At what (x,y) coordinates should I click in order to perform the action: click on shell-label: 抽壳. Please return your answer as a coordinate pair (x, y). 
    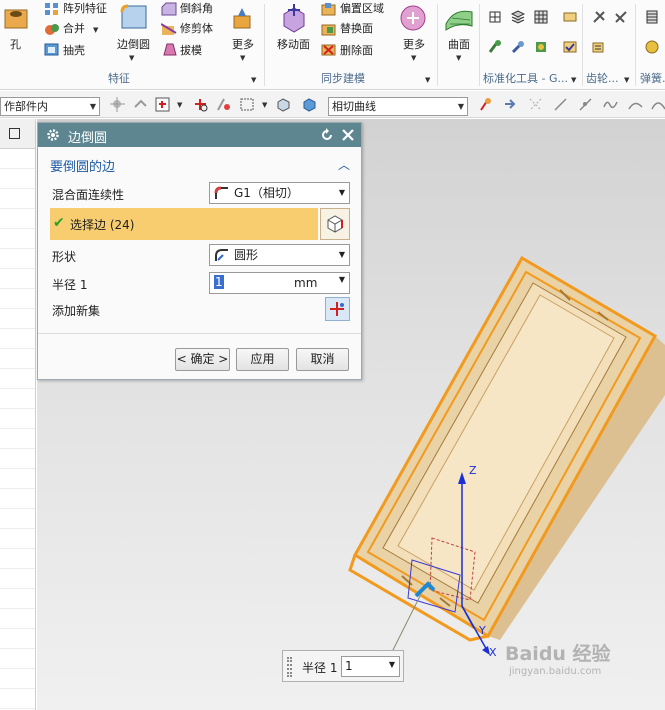
    Looking at the image, I should click on (74, 51).